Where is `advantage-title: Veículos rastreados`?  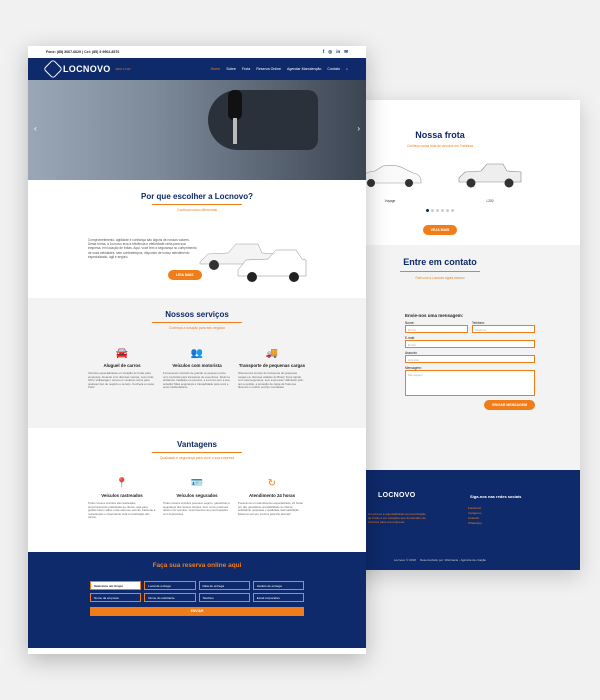 advantage-title: Veículos rastreados is located at coordinates (122, 495).